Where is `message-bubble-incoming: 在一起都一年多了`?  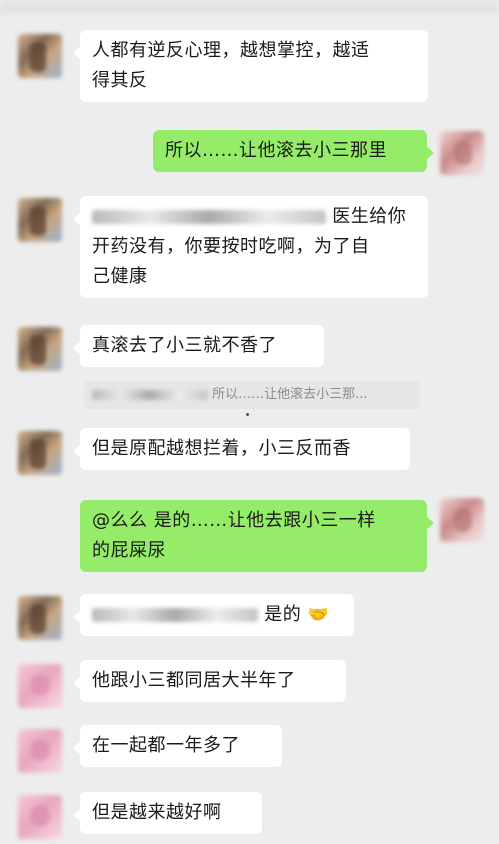
message-bubble-incoming: 在一起都一年多了 is located at coordinates (177, 746).